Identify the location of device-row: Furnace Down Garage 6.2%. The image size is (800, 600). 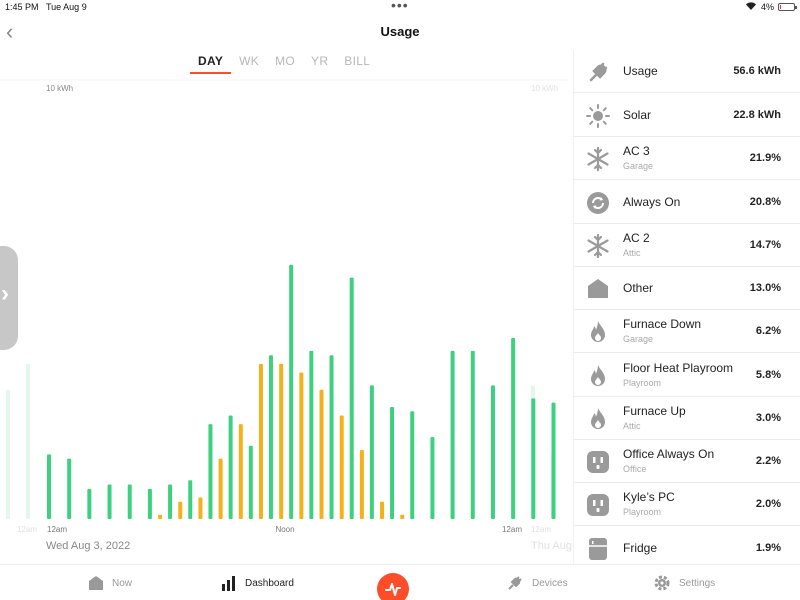
(687, 331).